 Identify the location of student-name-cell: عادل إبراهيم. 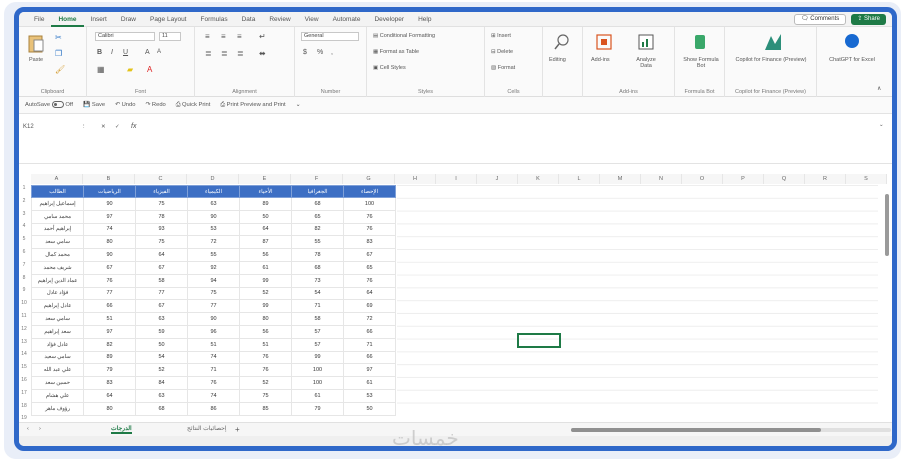
(57, 306).